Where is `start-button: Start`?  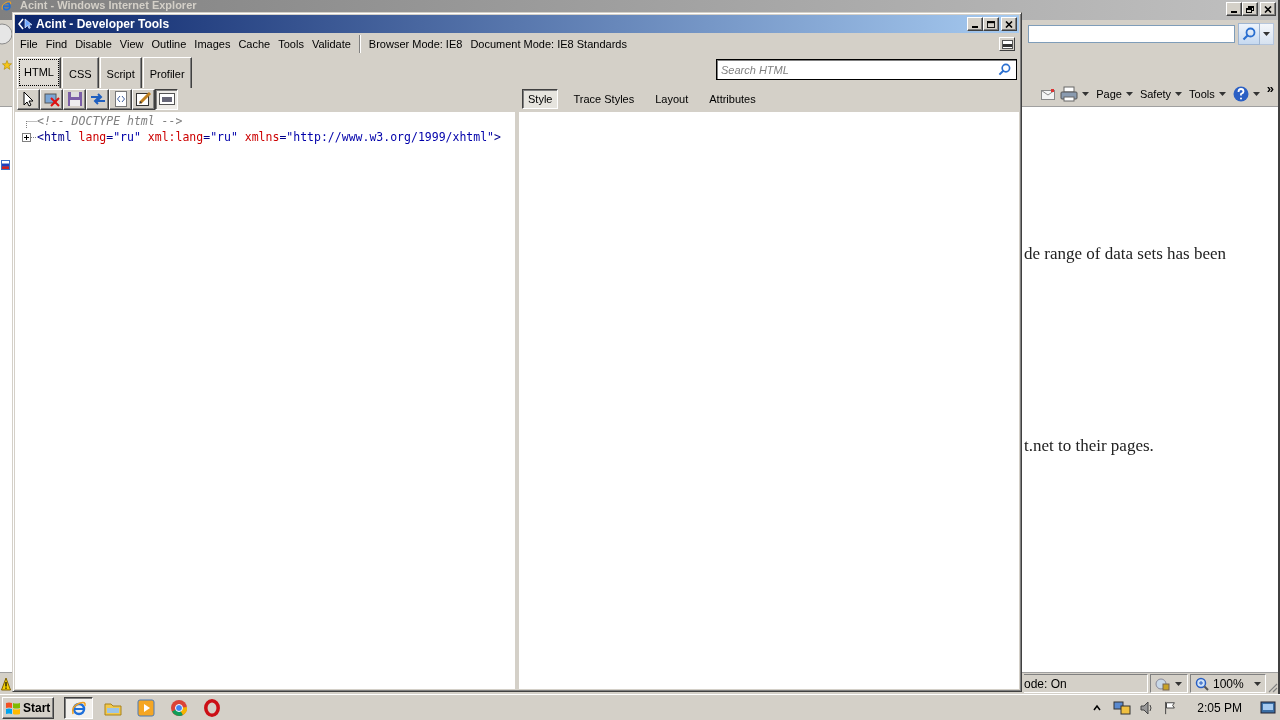
start-button: Start is located at coordinates (28, 707).